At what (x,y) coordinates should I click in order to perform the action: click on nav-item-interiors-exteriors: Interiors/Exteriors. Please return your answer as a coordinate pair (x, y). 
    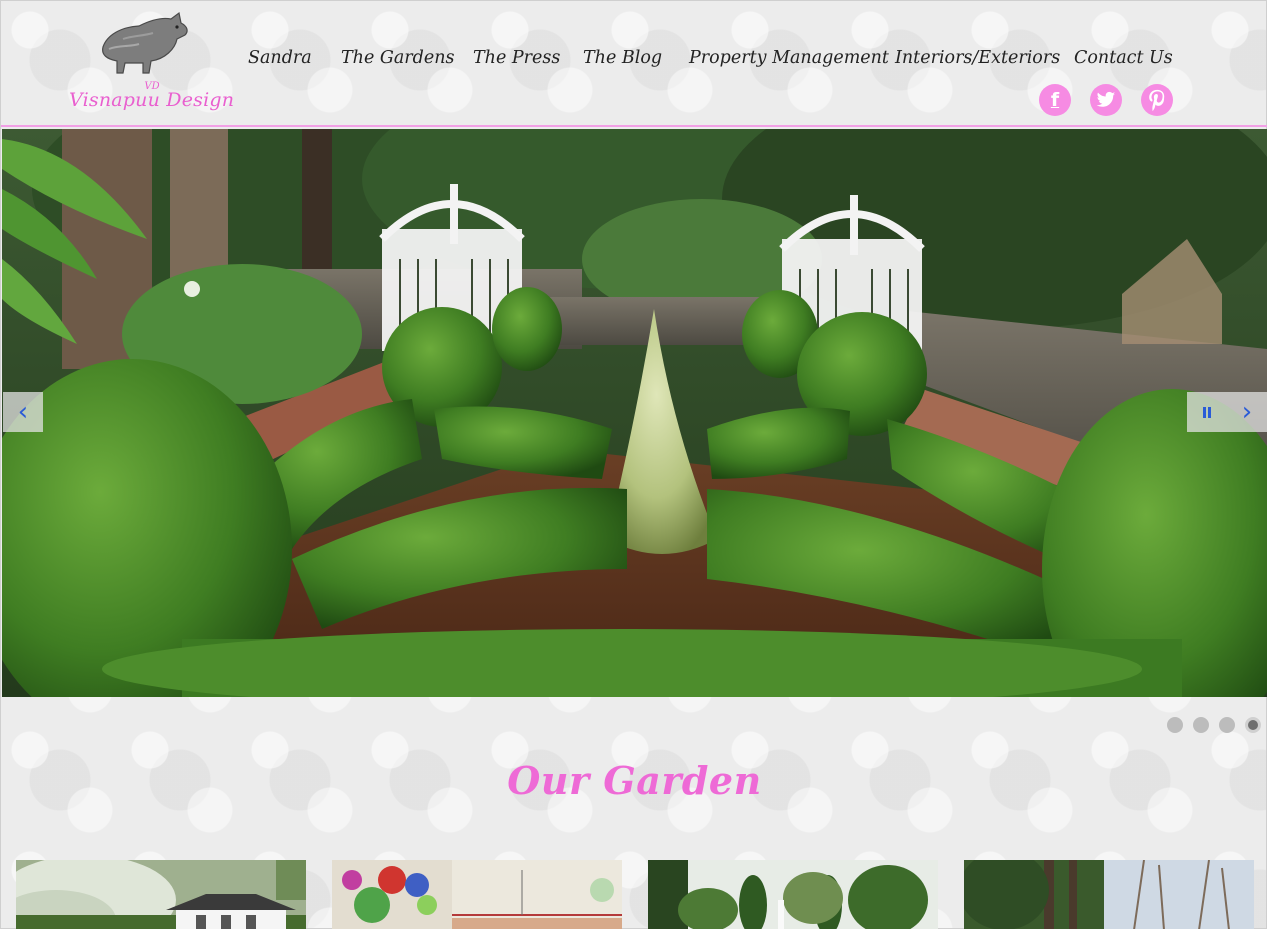
    Looking at the image, I should click on (977, 58).